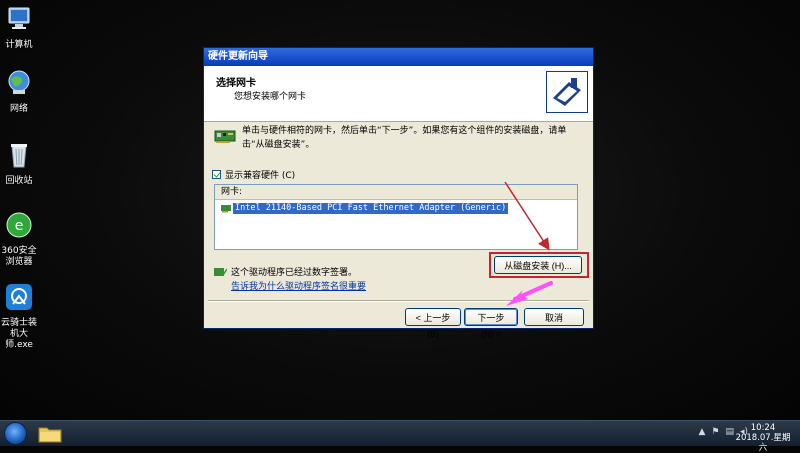 This screenshot has width=800, height=453. I want to click on show-compatible-checkbox, so click(216, 174).